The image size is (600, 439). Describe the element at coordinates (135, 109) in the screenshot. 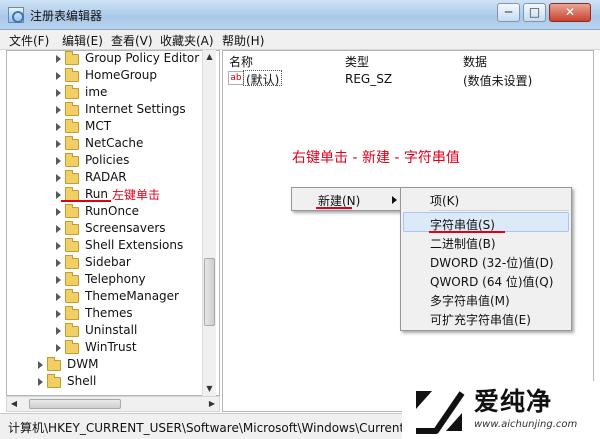

I see `tree-item-label: Internet Settings` at that location.